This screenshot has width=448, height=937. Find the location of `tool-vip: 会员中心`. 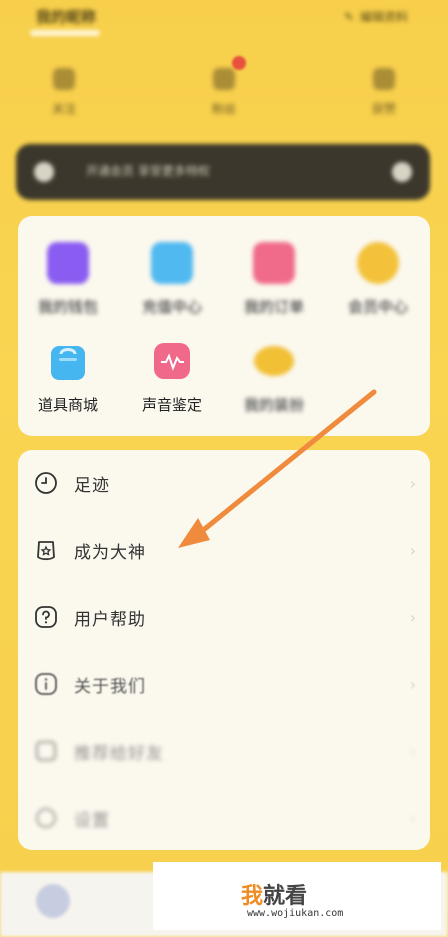

tool-vip: 会员中心 is located at coordinates (378, 279).